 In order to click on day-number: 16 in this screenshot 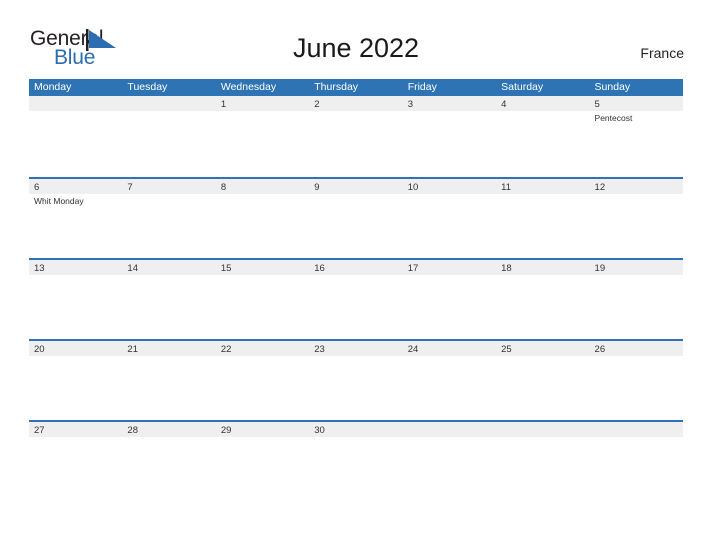, I will do `click(319, 268)`.